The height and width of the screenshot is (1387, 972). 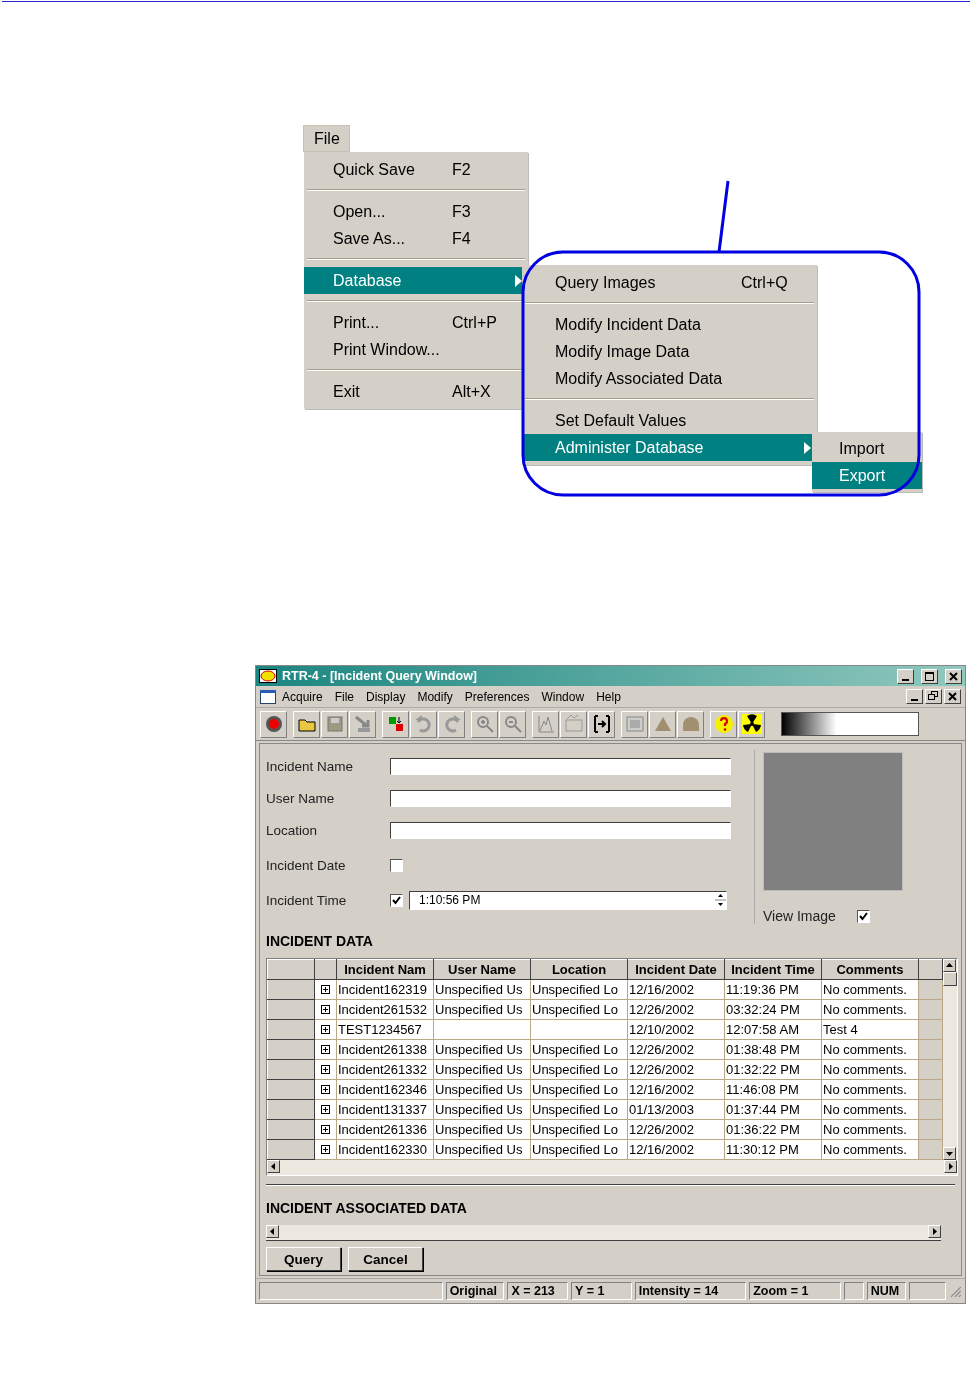 I want to click on column-header: Incident Time, so click(x=773, y=969).